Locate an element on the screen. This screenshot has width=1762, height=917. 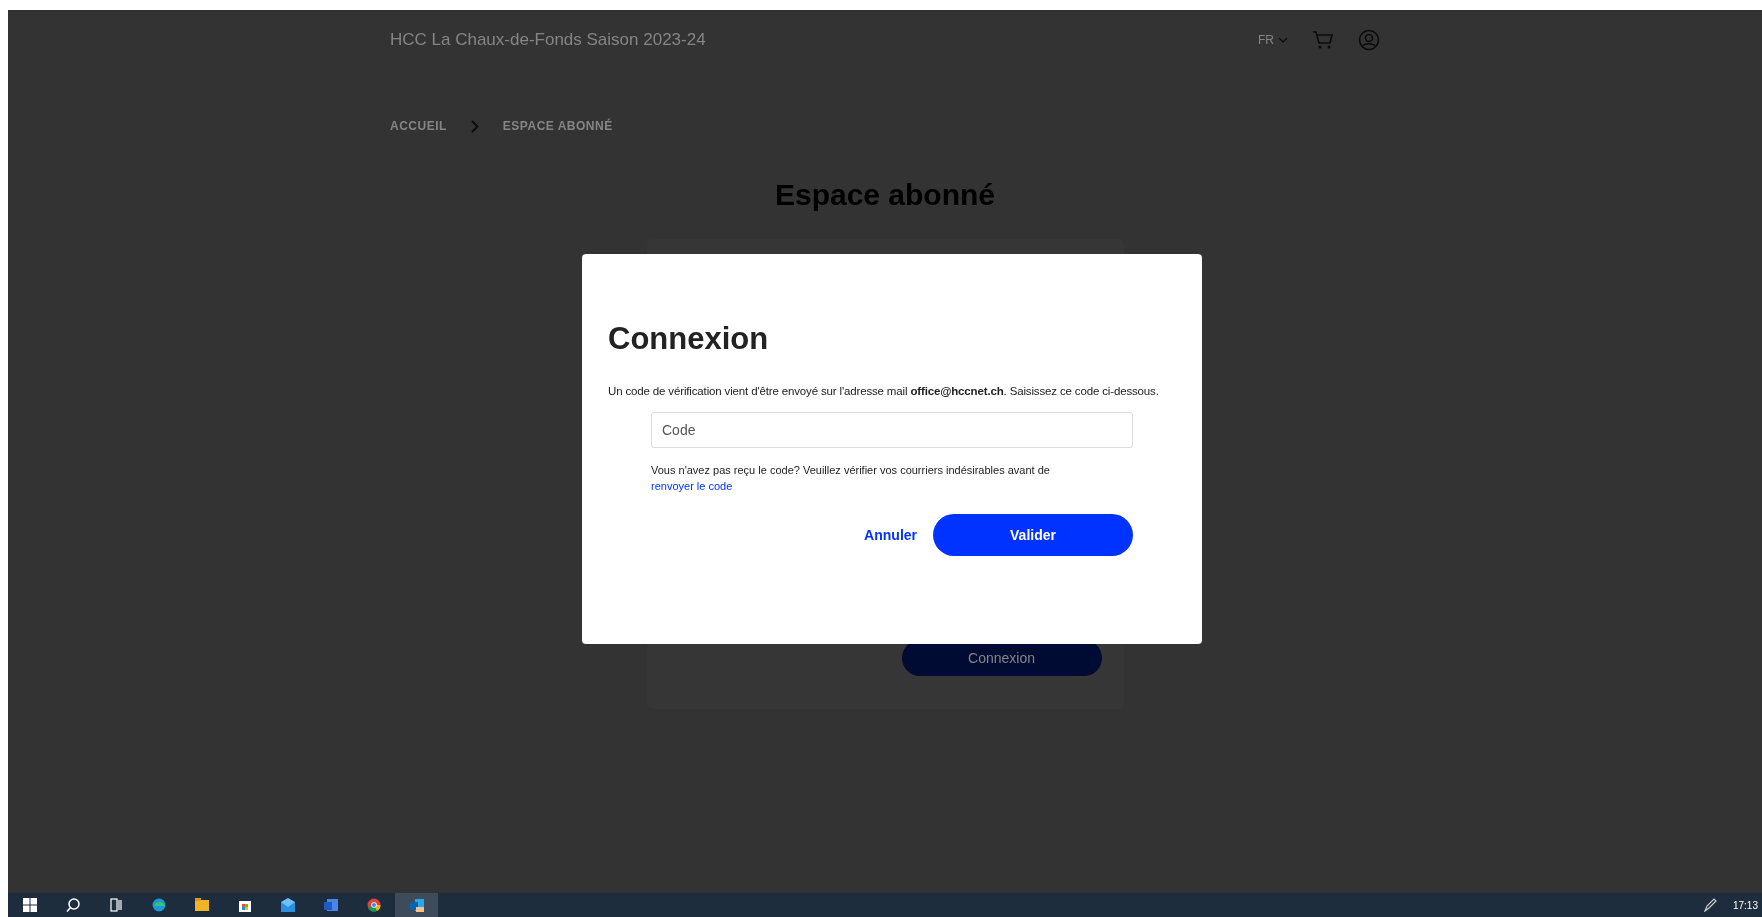
site-title: HCC La Chaux-de-Fonds Saison 2023-24 is located at coordinates (548, 40).